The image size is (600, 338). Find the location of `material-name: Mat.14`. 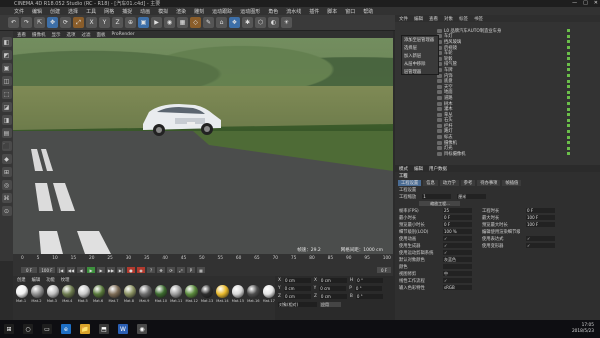

material-name: Mat.14 is located at coordinates (222, 301).